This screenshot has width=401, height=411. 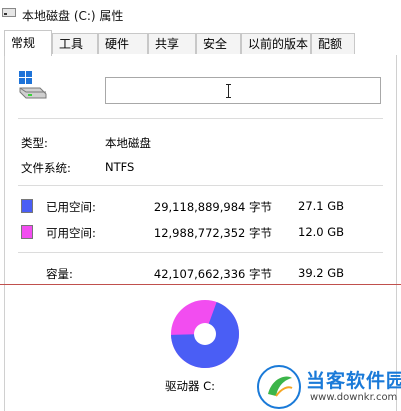 What do you see at coordinates (321, 232) in the screenshot?
I see `free-space-size: 12.0 GB` at bounding box center [321, 232].